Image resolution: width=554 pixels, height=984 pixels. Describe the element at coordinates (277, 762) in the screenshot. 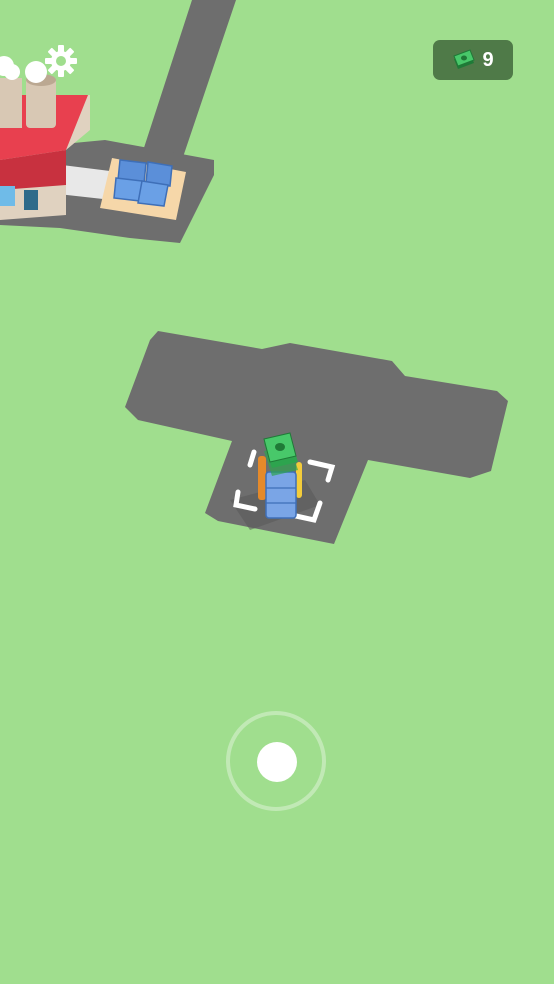

I see `joystick-knob` at that location.